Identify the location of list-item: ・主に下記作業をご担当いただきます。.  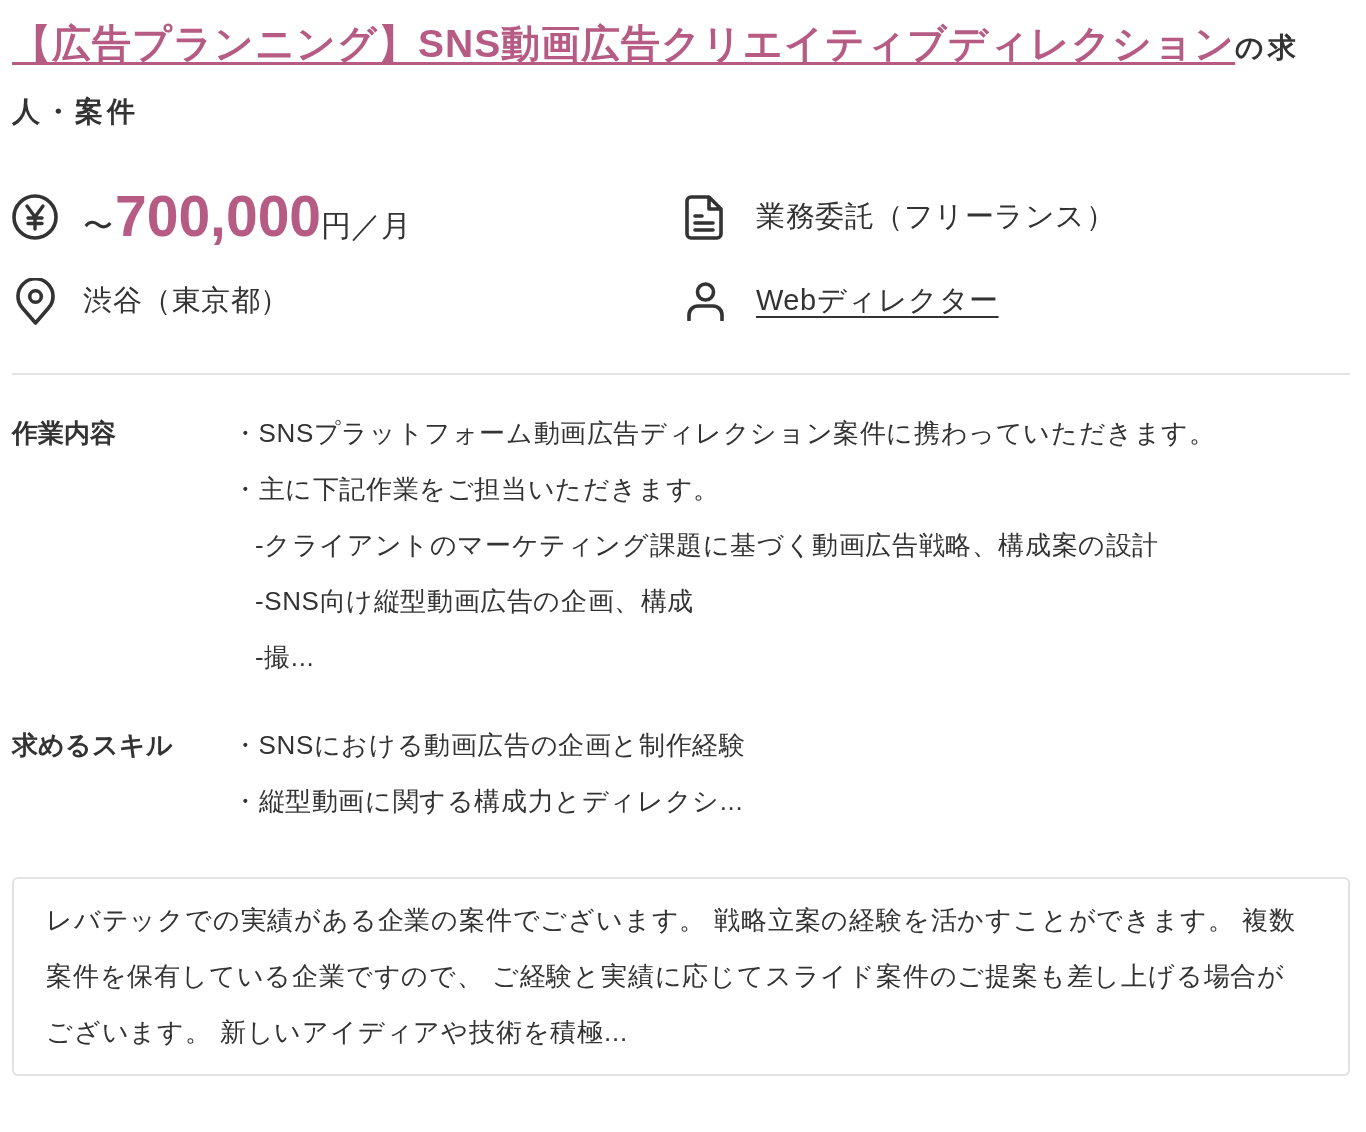
(476, 489).